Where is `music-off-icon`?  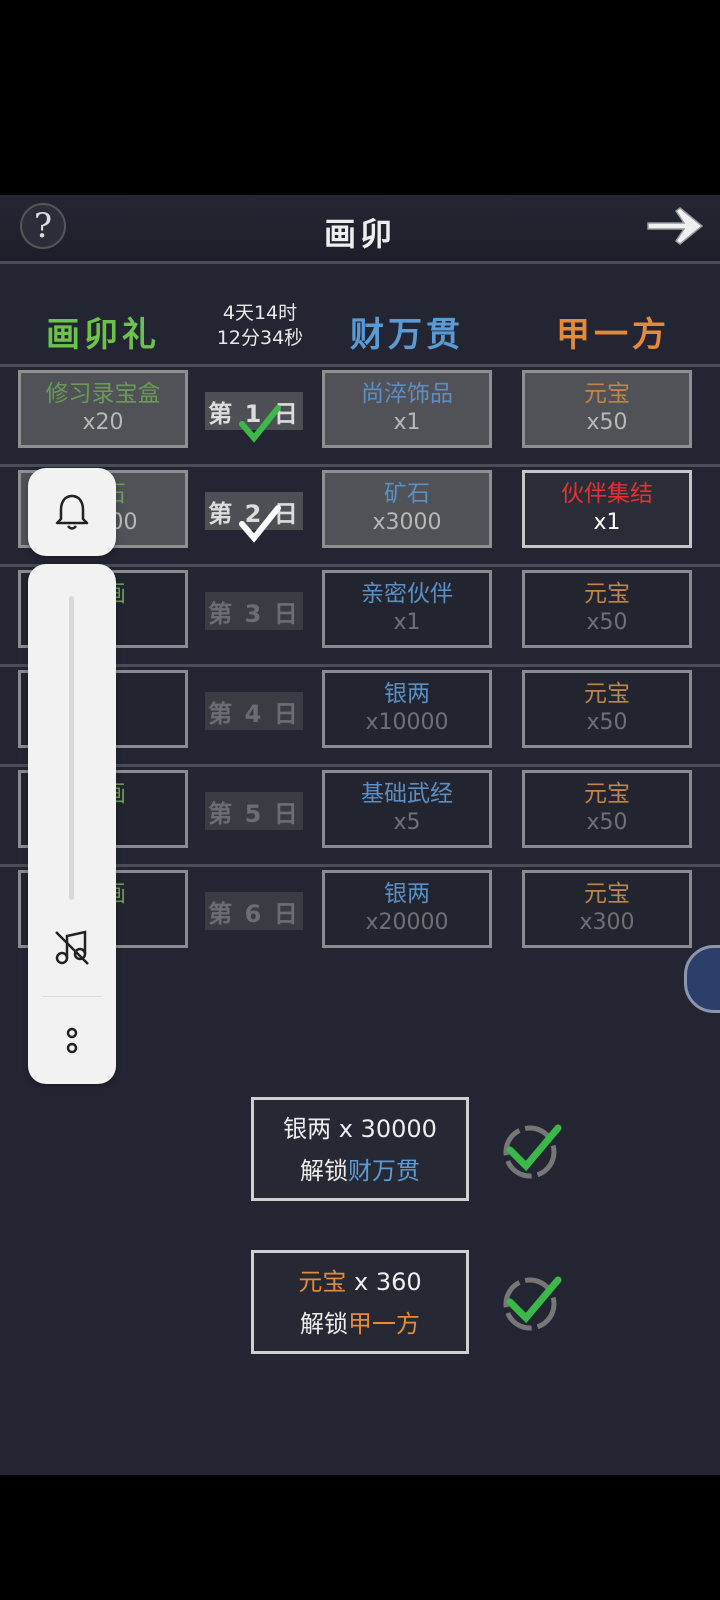
music-off-icon is located at coordinates (72, 948).